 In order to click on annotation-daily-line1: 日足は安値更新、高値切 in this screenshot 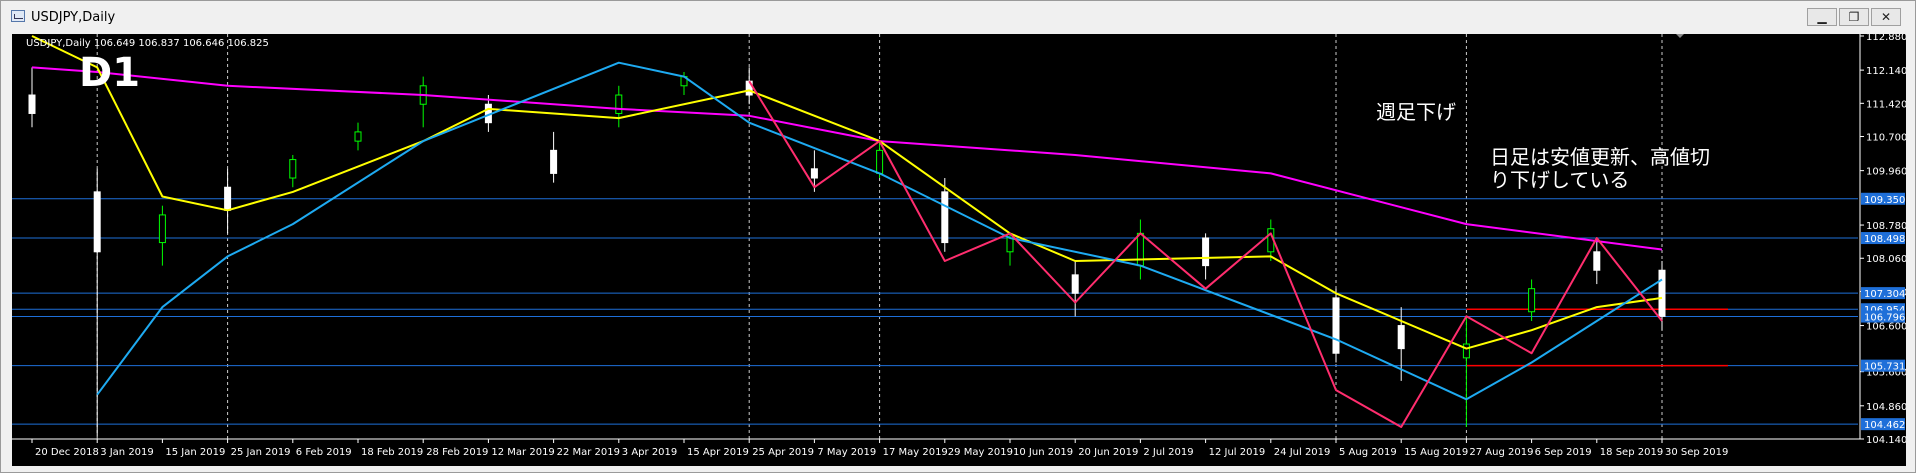, I will do `click(1600, 157)`.